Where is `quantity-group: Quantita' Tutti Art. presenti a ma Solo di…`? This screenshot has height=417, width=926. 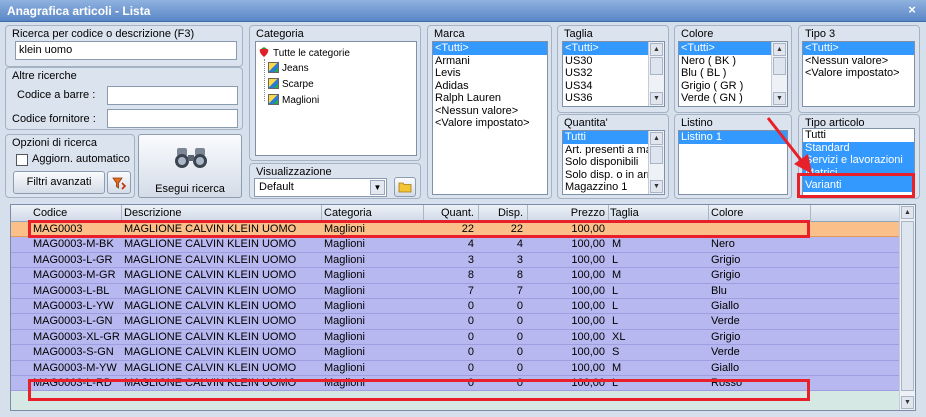
quantity-group: Quantita' Tutti Art. presenti a ma Solo di… is located at coordinates (613, 156).